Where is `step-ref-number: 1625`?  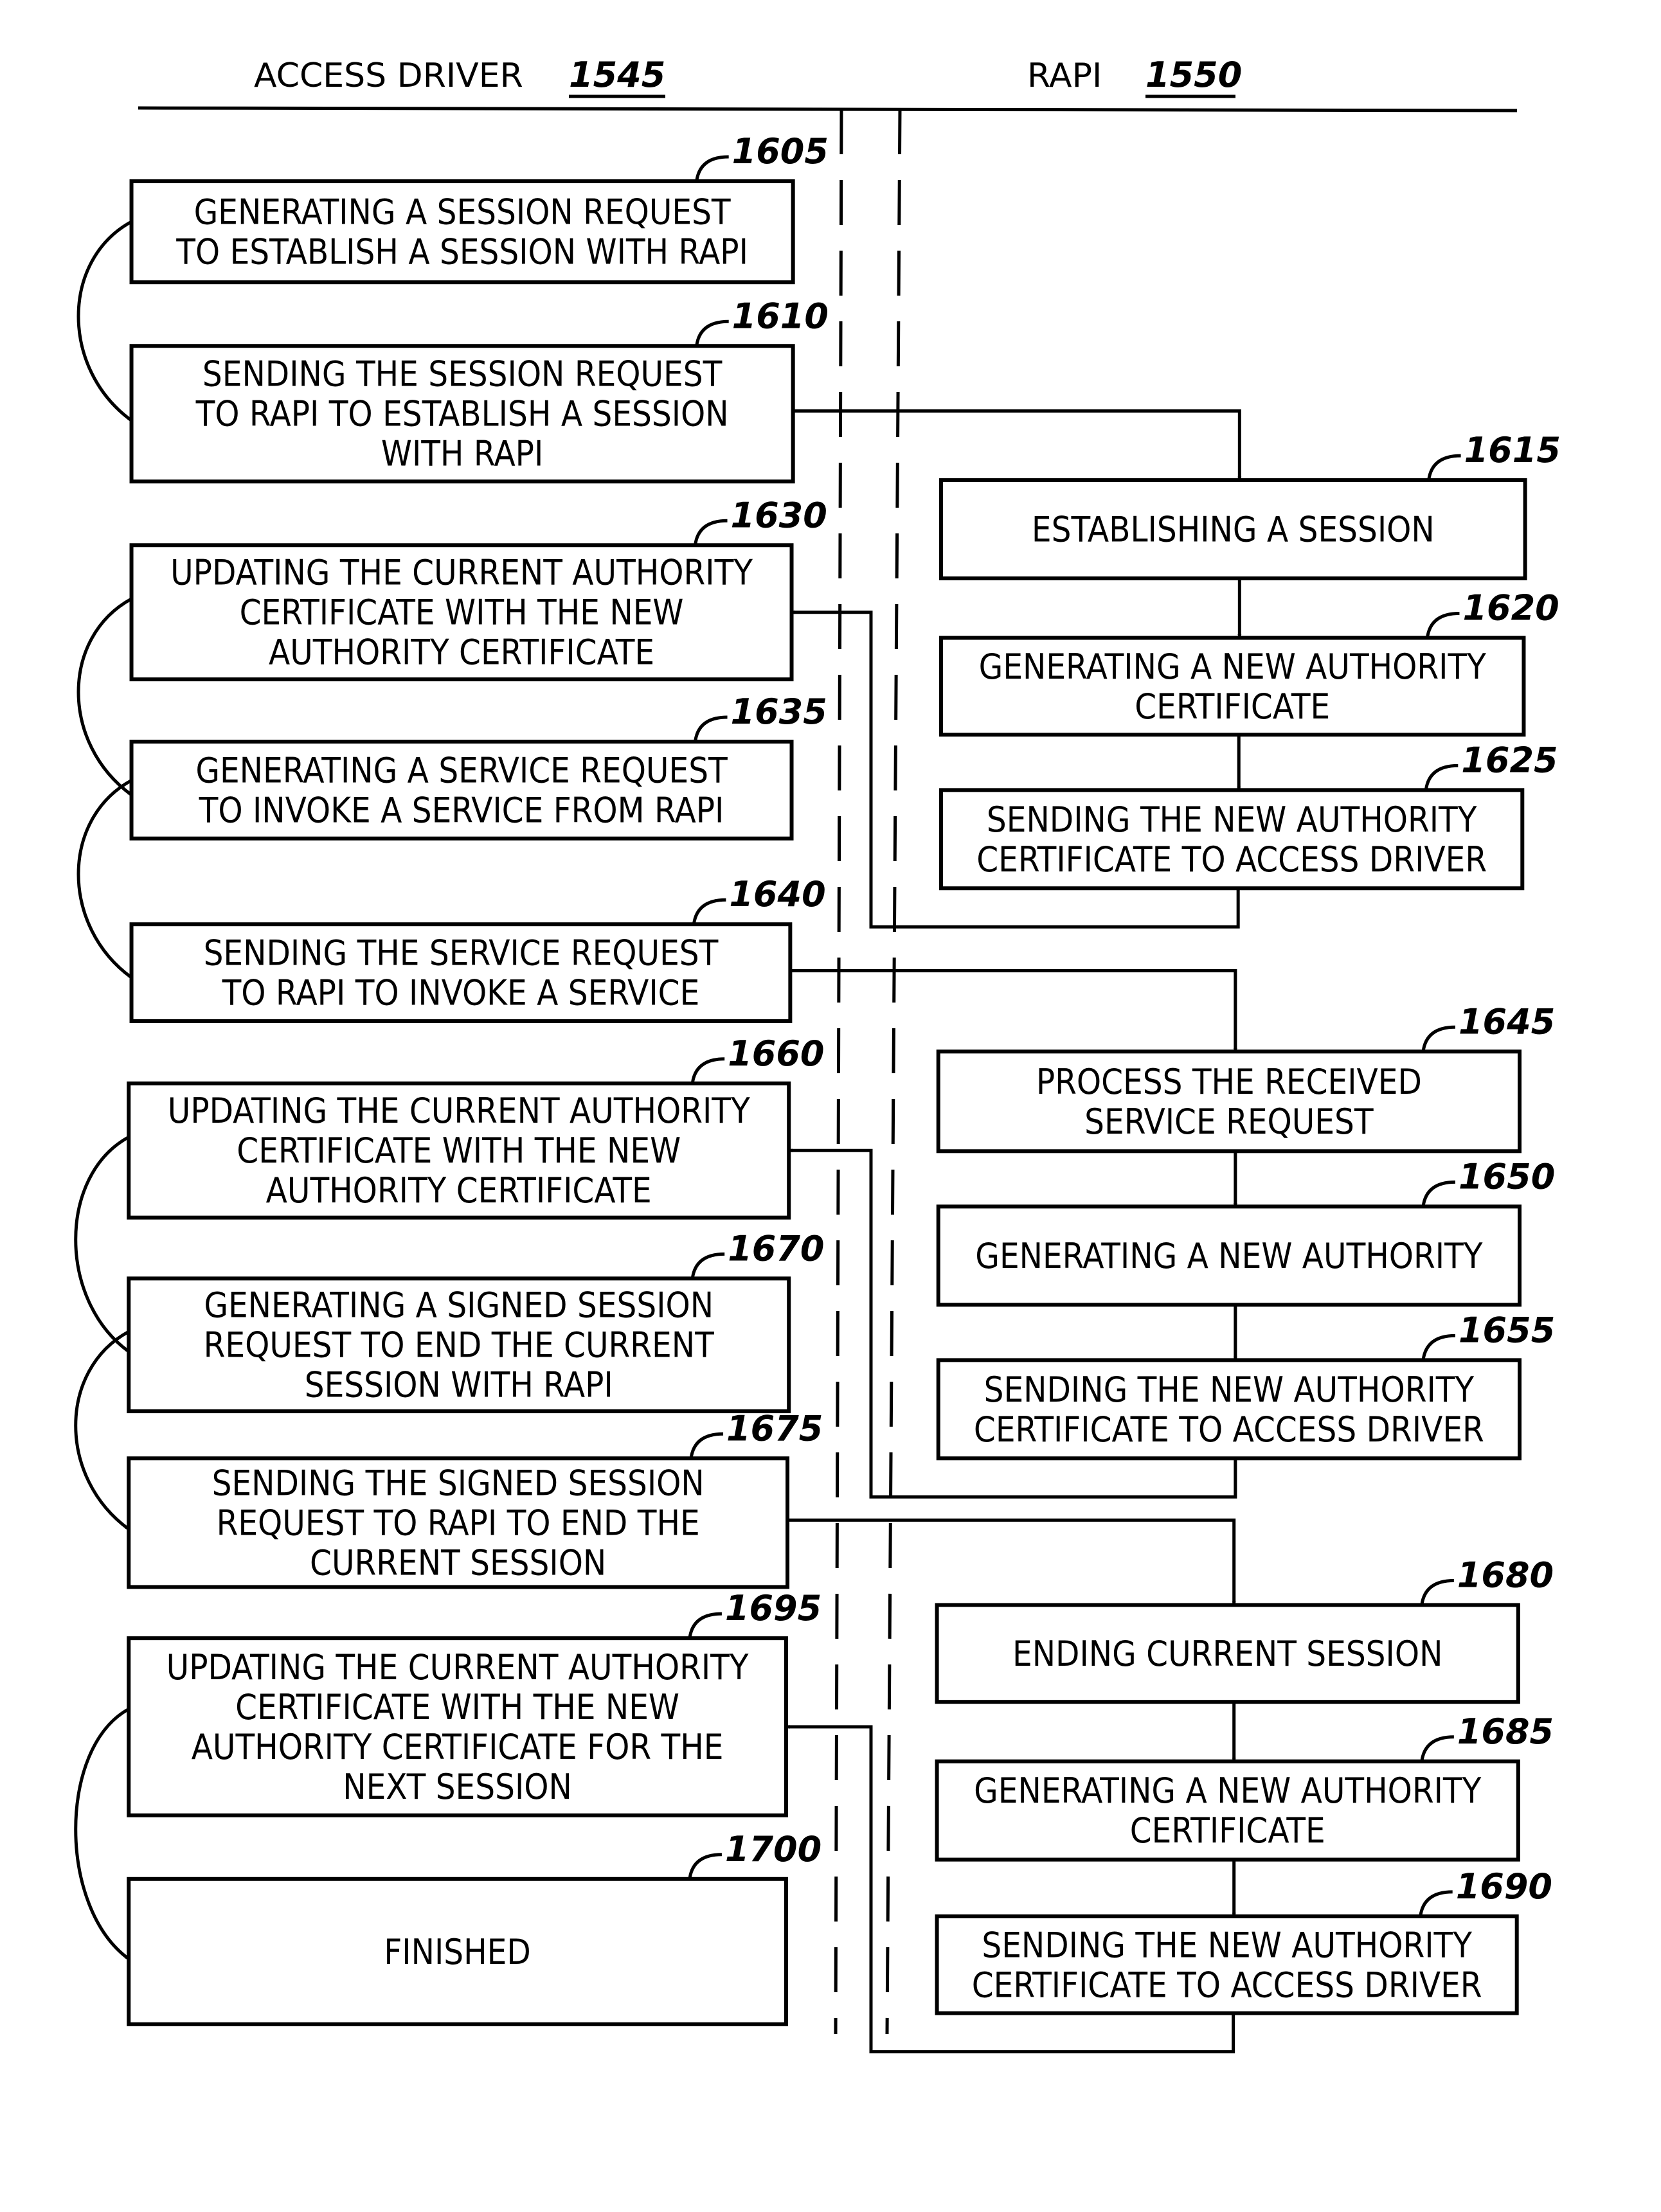
step-ref-number: 1625 is located at coordinates (1509, 760).